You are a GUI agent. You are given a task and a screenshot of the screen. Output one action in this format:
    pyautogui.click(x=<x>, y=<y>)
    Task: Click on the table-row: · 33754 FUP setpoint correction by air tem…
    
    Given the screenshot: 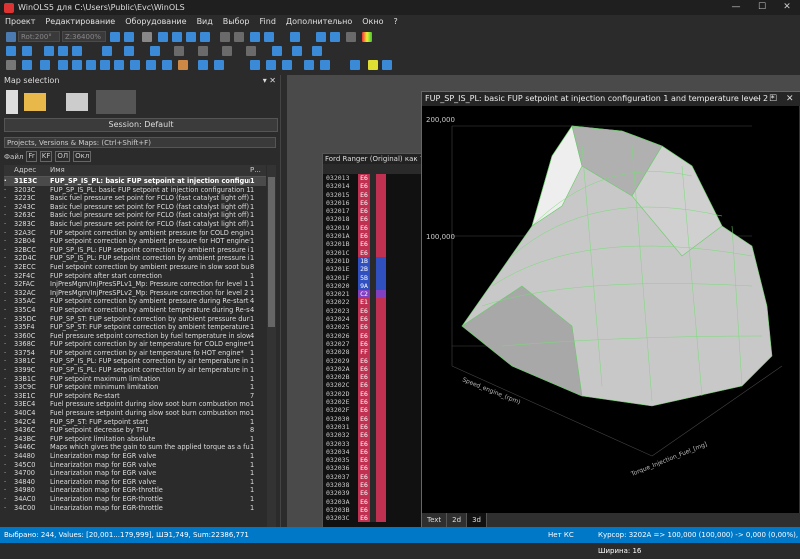 What is the action you would take?
    pyautogui.click(x=135, y=353)
    